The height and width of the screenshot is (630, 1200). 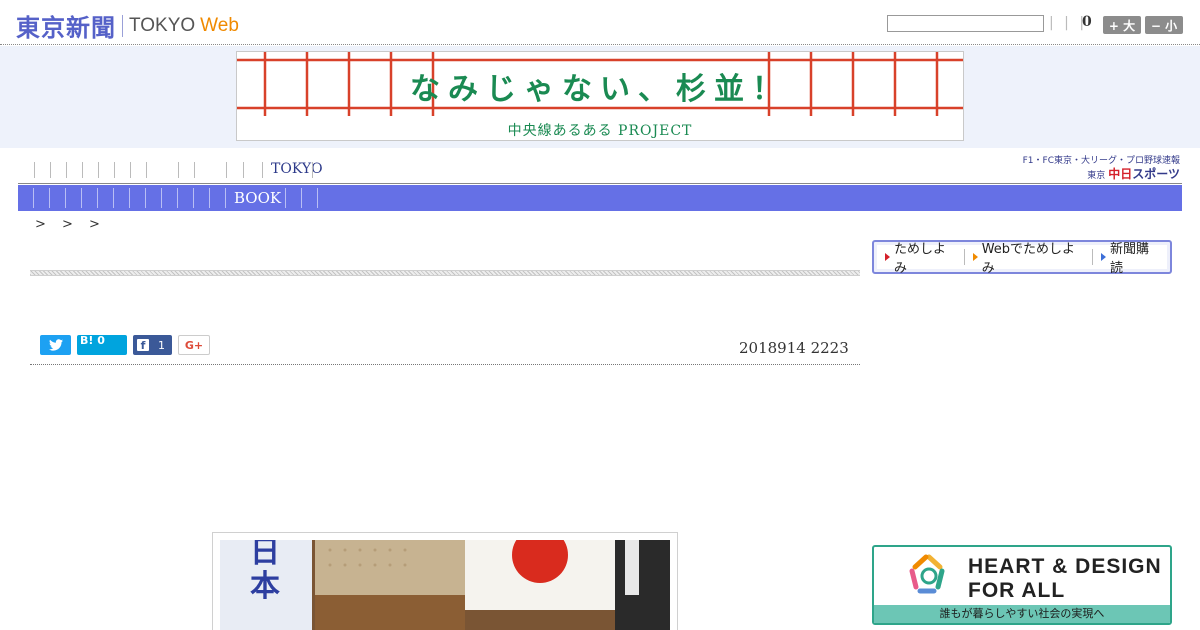 I want to click on trial-read-label: ためしよみ, so click(x=920, y=259).